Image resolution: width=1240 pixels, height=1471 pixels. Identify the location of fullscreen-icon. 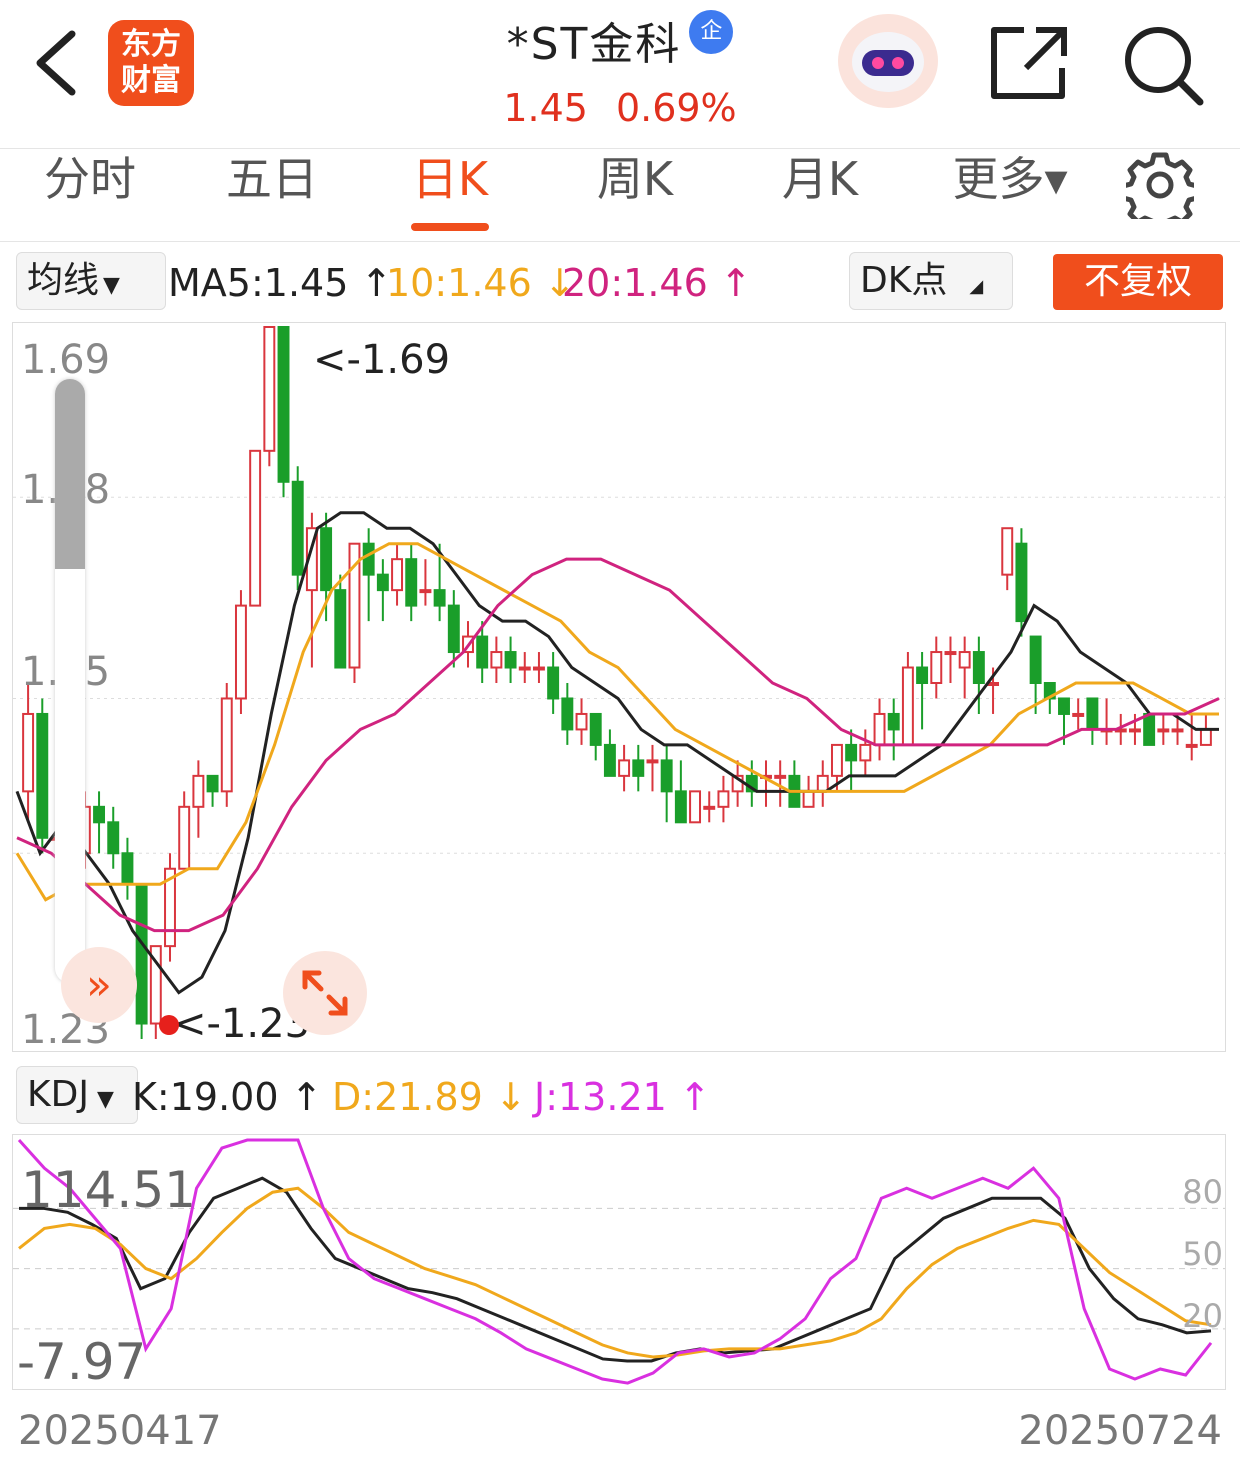
(325, 993).